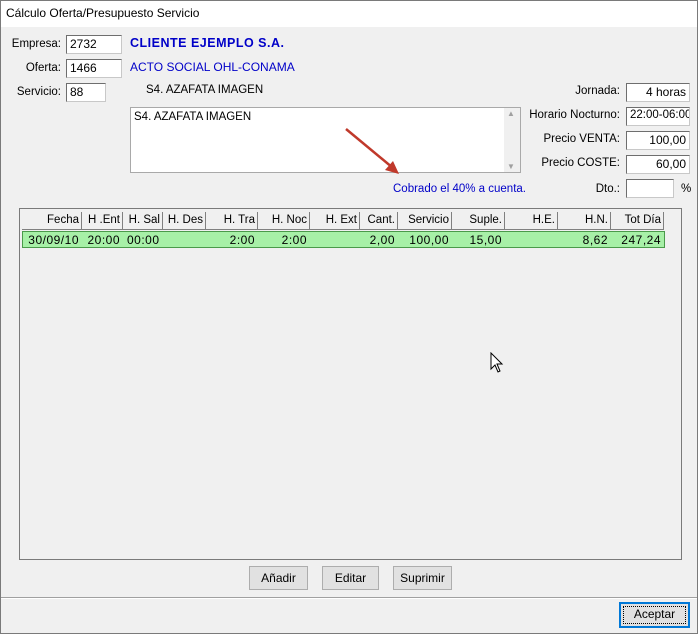 This screenshot has height=634, width=698. What do you see at coordinates (212, 67) in the screenshot?
I see `oferta-name: ACTO SOCIAL OHL-CONAMA` at bounding box center [212, 67].